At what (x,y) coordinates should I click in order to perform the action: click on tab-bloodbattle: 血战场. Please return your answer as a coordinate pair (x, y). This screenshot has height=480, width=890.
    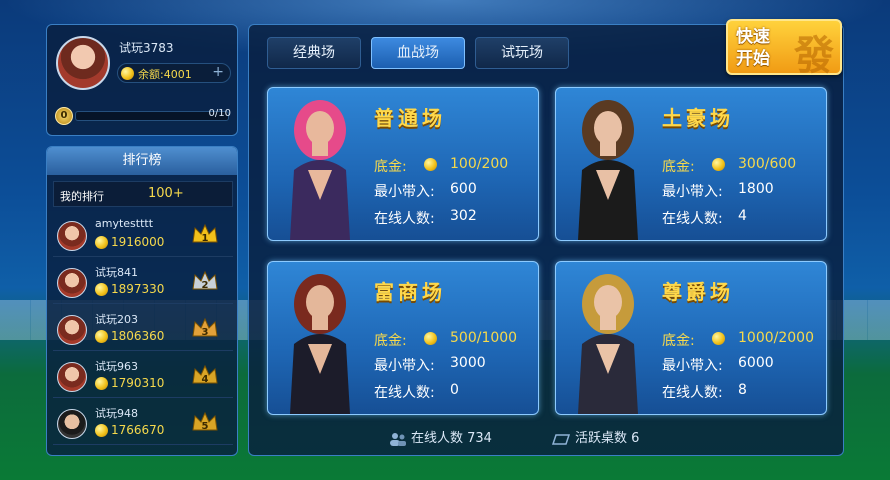
    Looking at the image, I should click on (418, 53).